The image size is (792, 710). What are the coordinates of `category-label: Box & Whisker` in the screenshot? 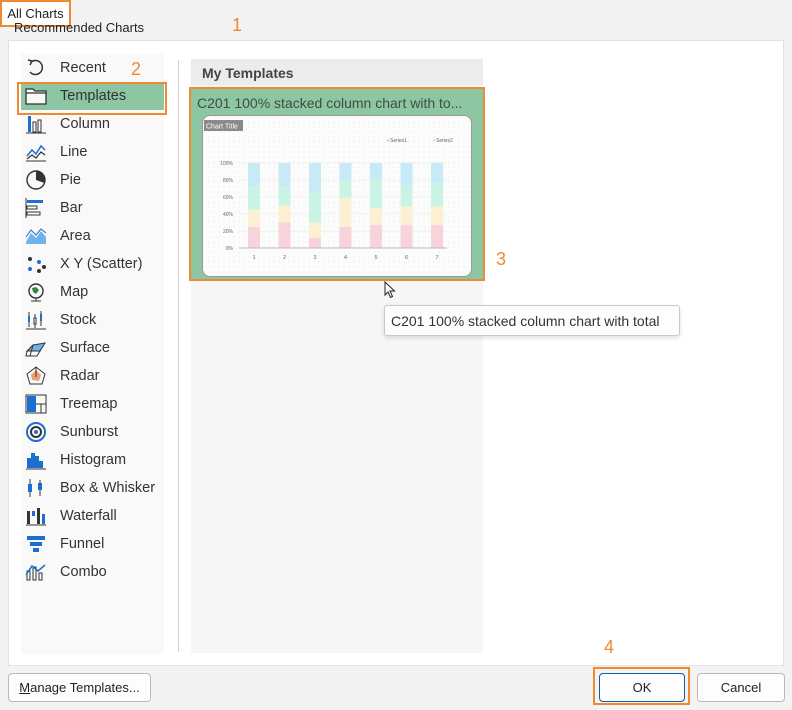 It's located at (108, 488).